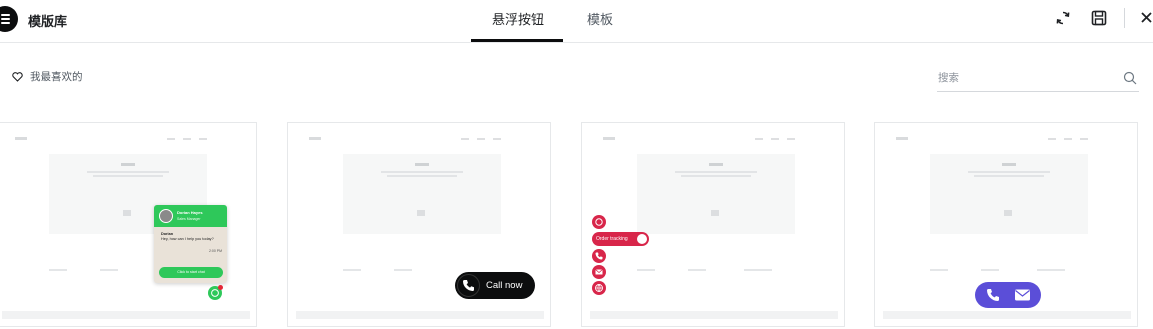 This screenshot has height=329, width=1153. I want to click on notification-dot, so click(220, 287).